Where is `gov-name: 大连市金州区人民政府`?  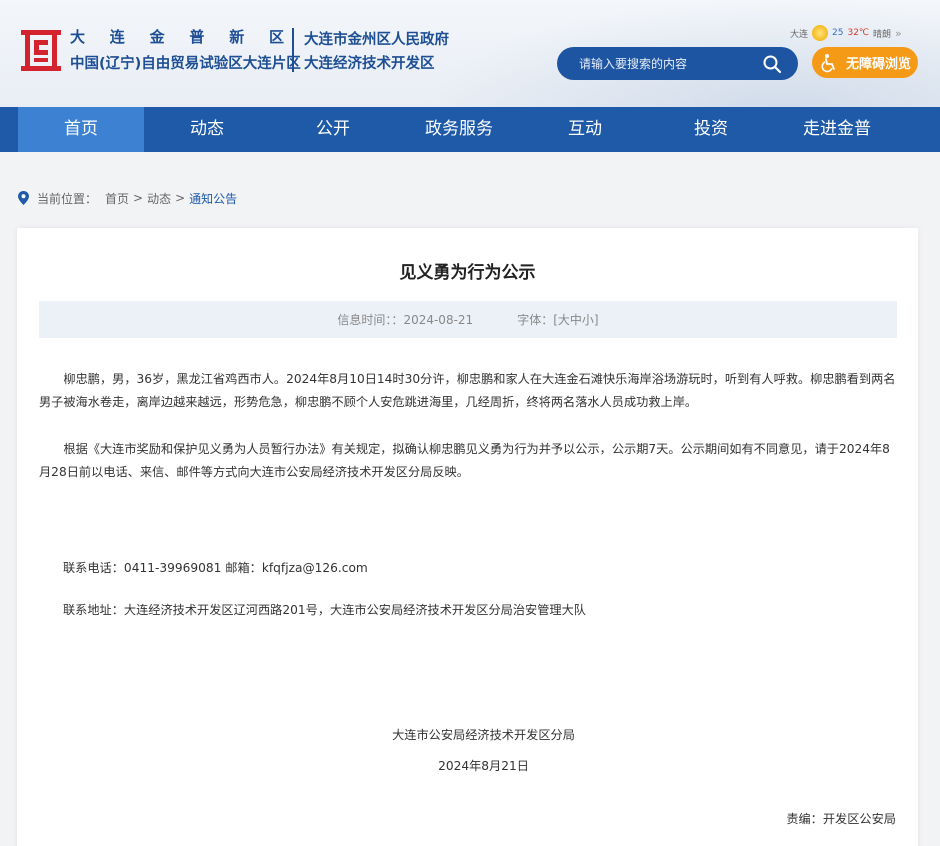 gov-name: 大连市金州区人民政府 is located at coordinates (376, 40).